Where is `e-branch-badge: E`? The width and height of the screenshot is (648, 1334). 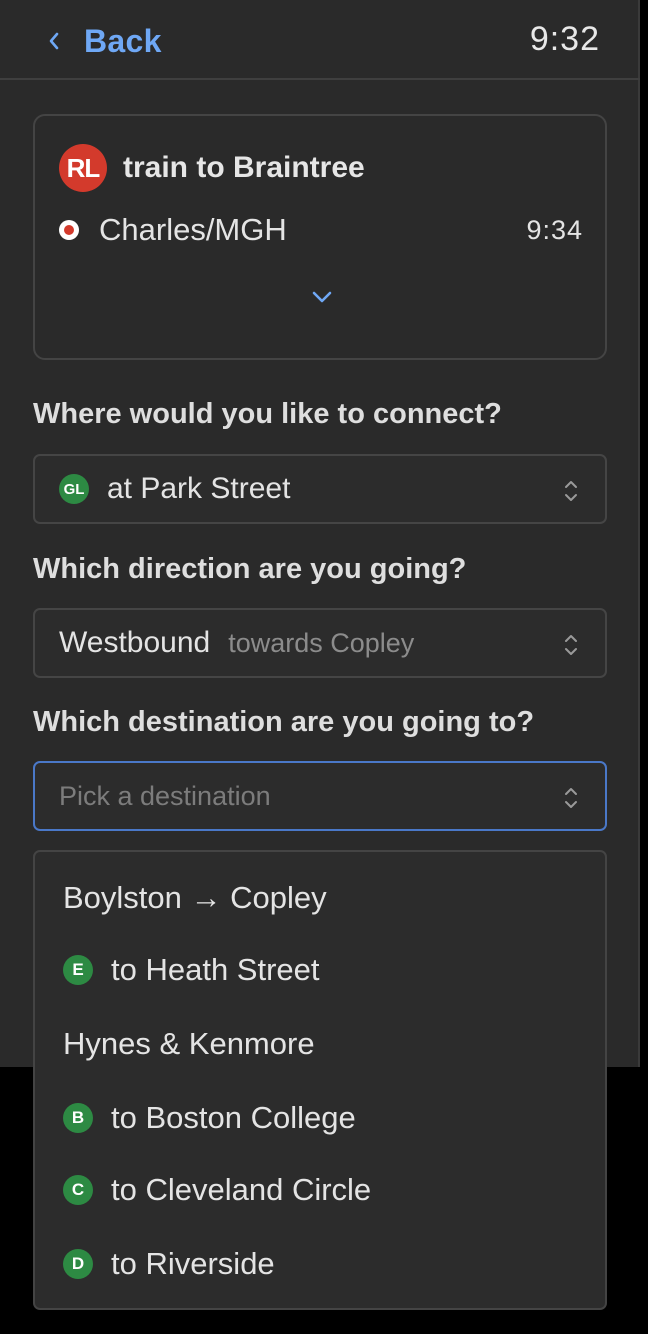 e-branch-badge: E is located at coordinates (78, 970).